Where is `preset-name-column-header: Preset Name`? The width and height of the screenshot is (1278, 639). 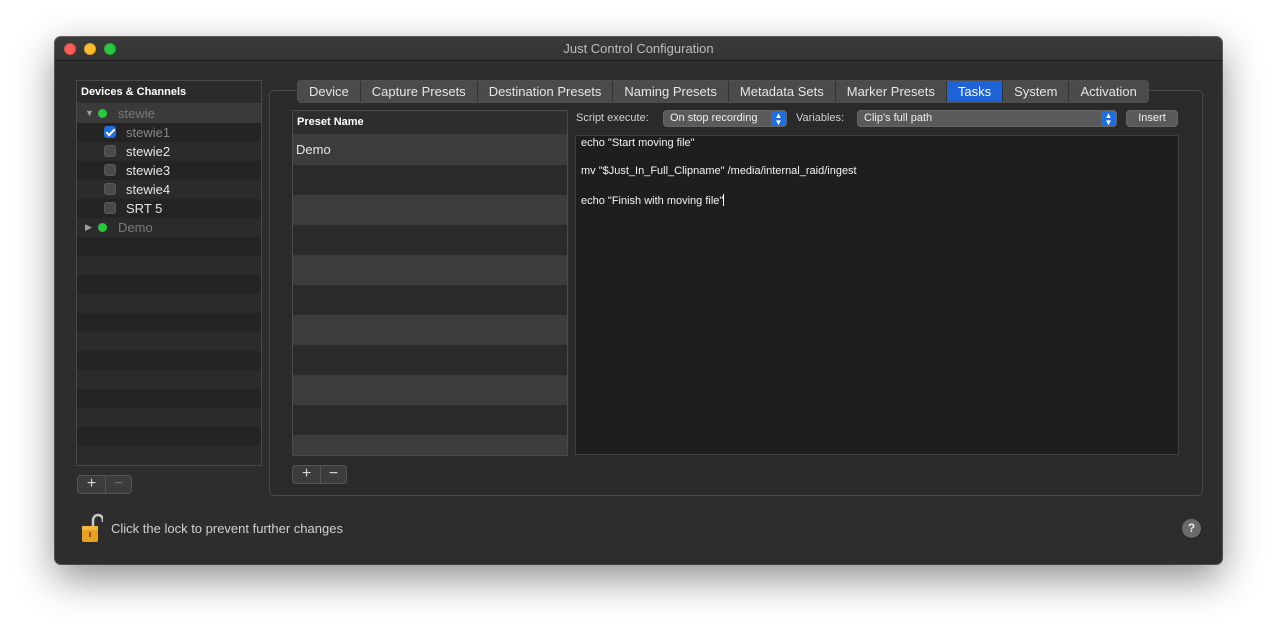
preset-name-column-header: Preset Name is located at coordinates (430, 123).